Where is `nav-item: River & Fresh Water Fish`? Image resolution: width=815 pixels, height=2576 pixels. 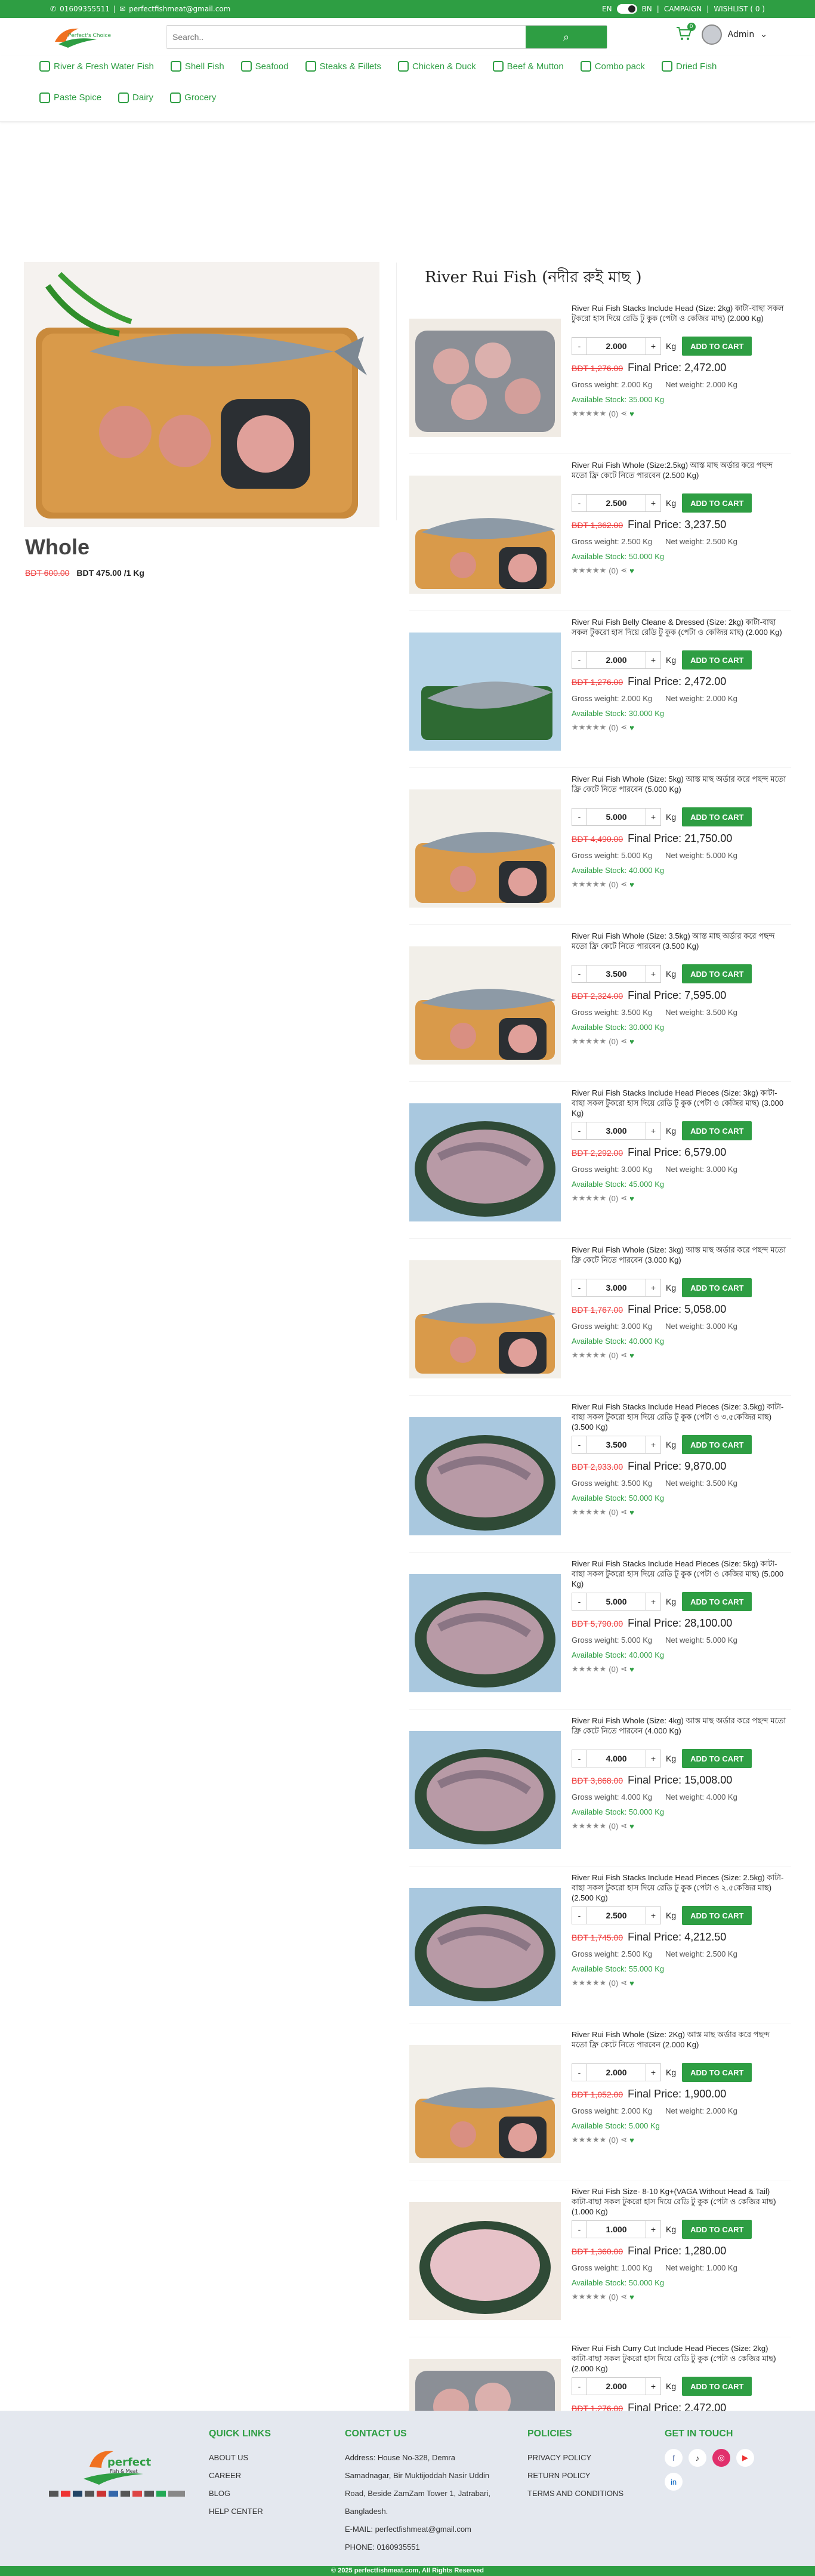
nav-item: River & Fresh Water Fish is located at coordinates (96, 66).